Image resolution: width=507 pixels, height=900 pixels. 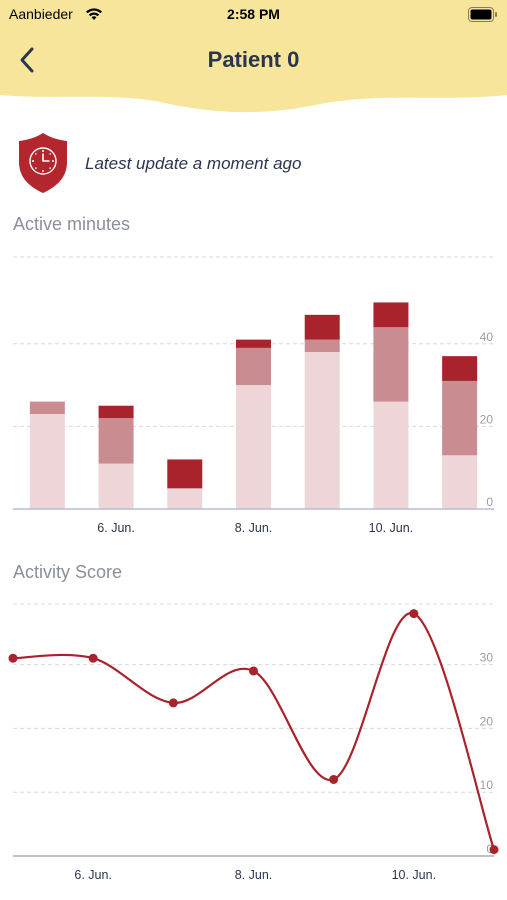 What do you see at coordinates (487, 658) in the screenshot?
I see `y-tick-label: 30` at bounding box center [487, 658].